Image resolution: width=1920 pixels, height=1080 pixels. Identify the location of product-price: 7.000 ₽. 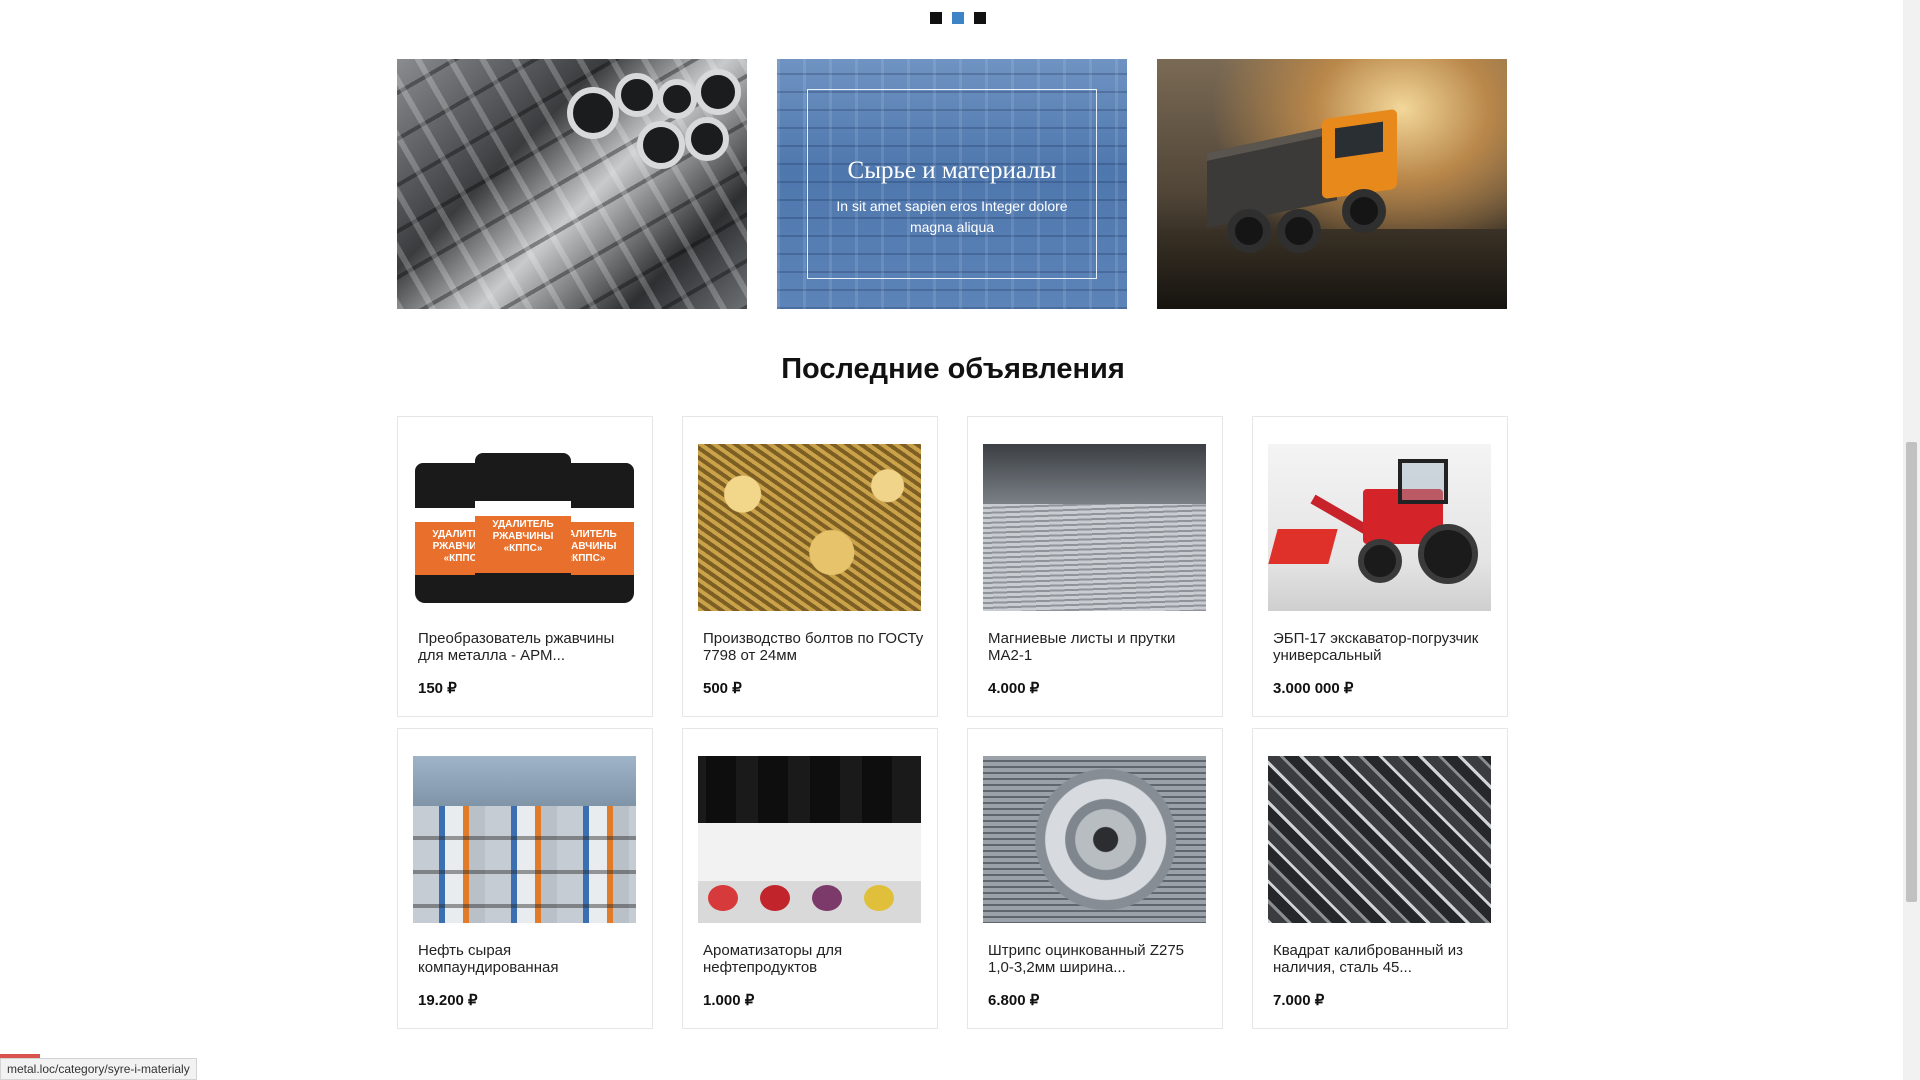
(1299, 1000).